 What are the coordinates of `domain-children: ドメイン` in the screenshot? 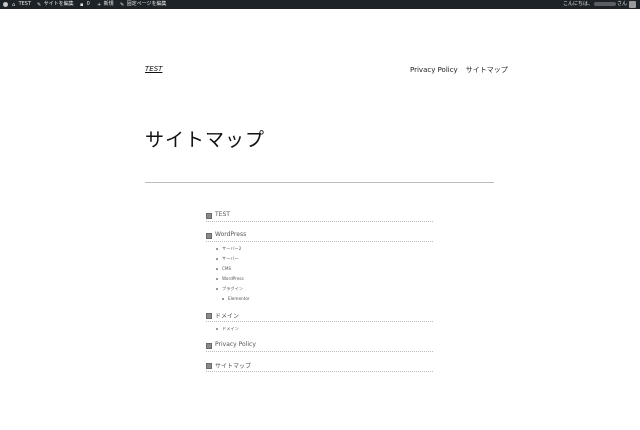 It's located at (319, 328).